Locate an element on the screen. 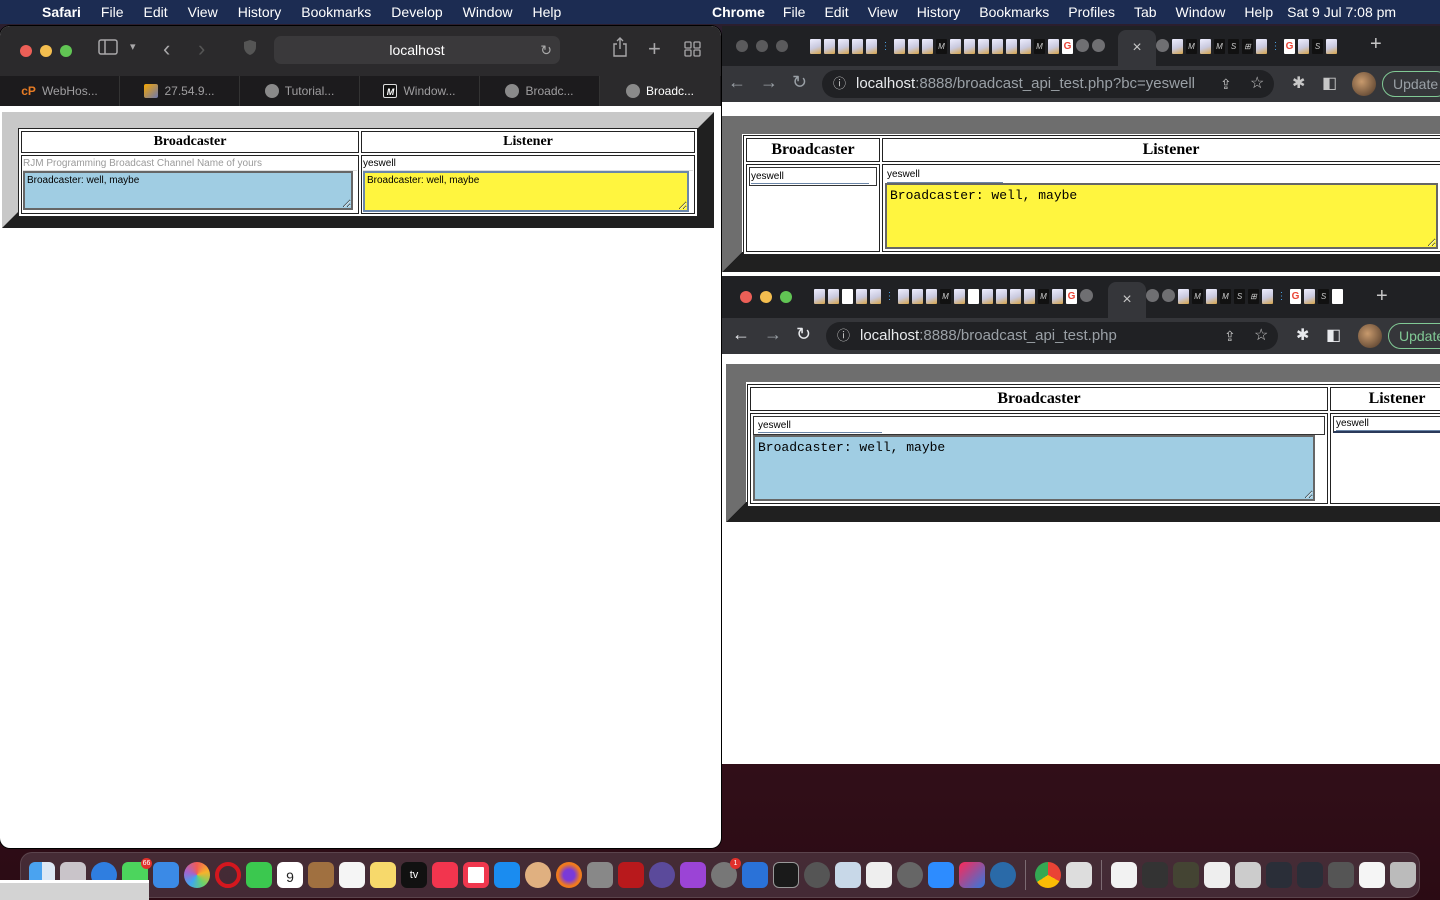  menu-profiles: Profiles is located at coordinates (1091, 12).